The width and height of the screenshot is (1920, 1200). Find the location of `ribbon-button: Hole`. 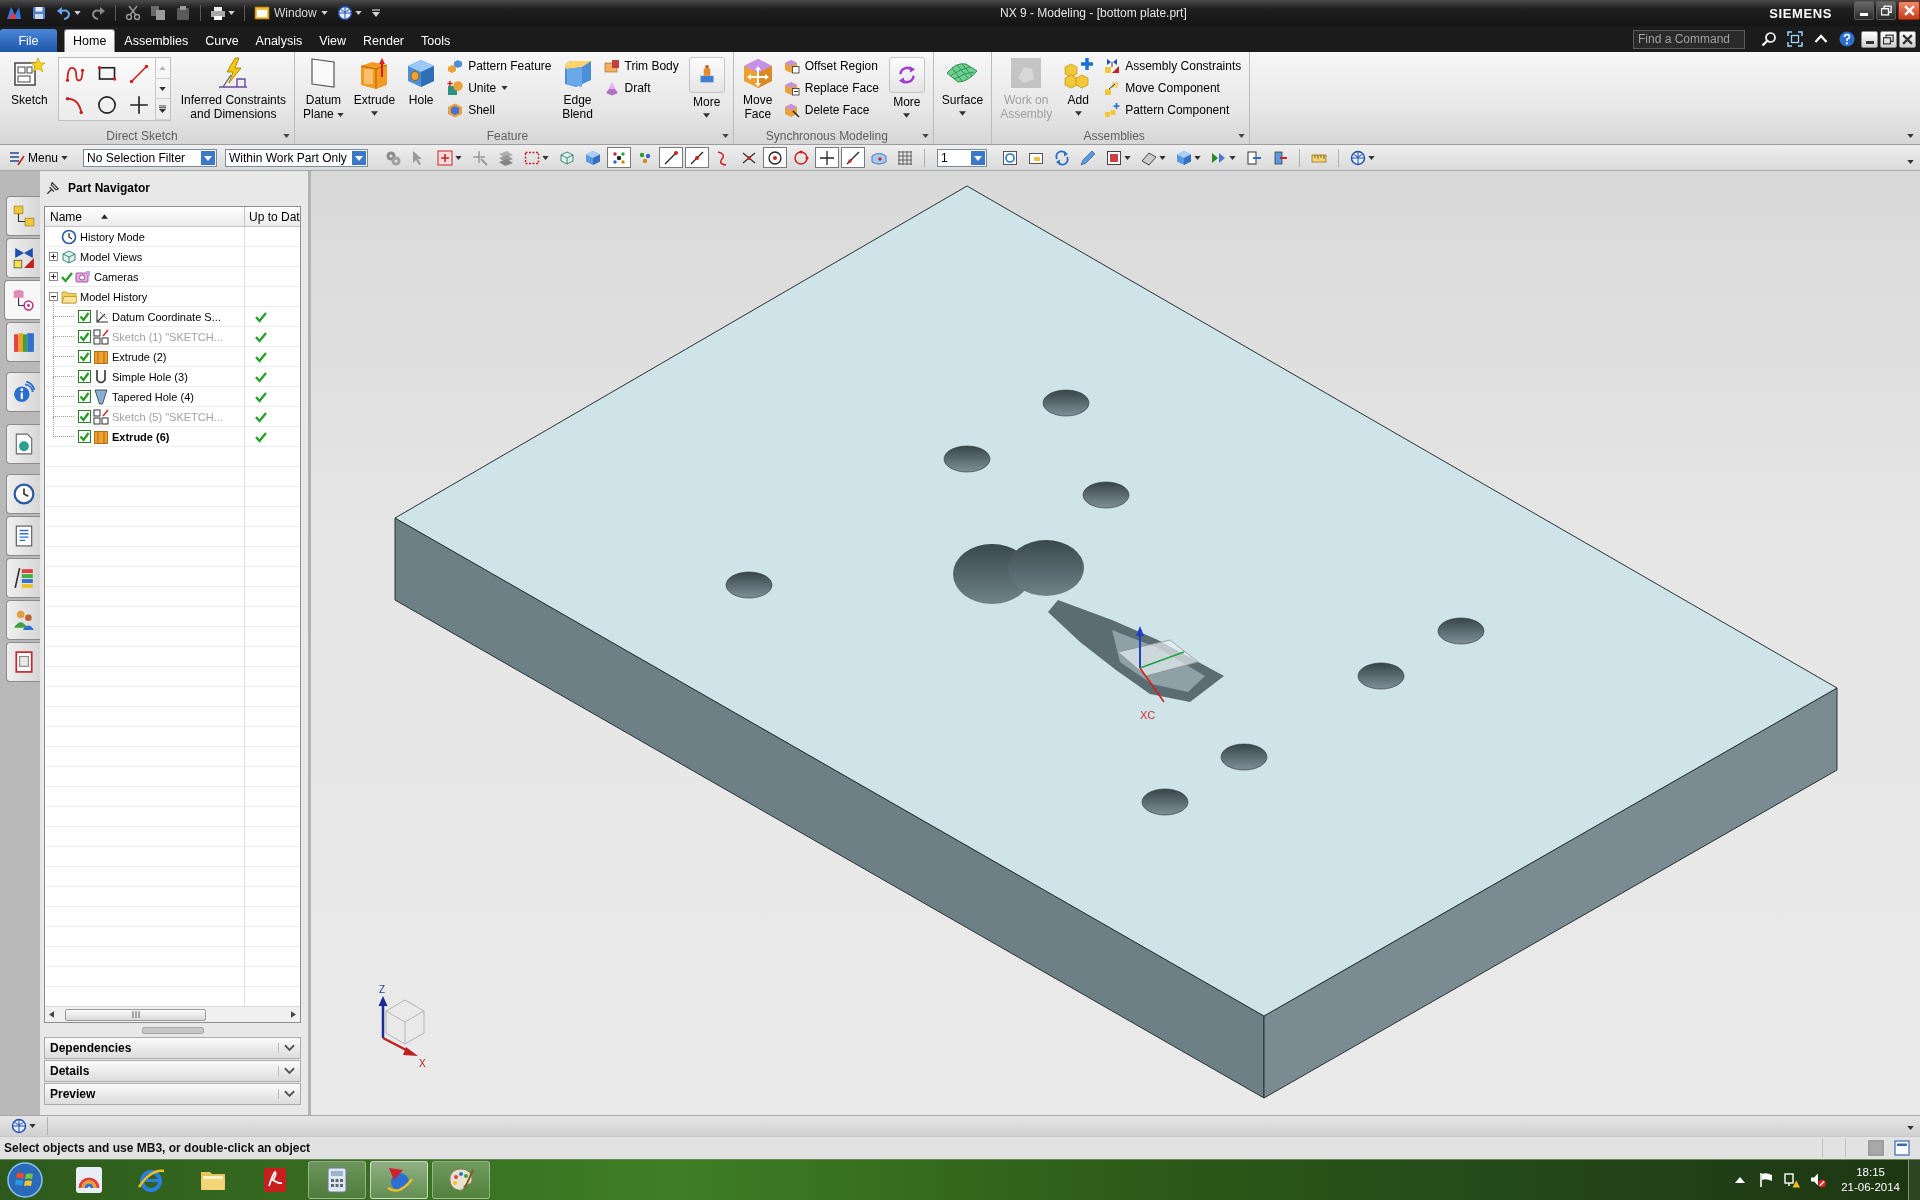

ribbon-button: Hole is located at coordinates (421, 82).